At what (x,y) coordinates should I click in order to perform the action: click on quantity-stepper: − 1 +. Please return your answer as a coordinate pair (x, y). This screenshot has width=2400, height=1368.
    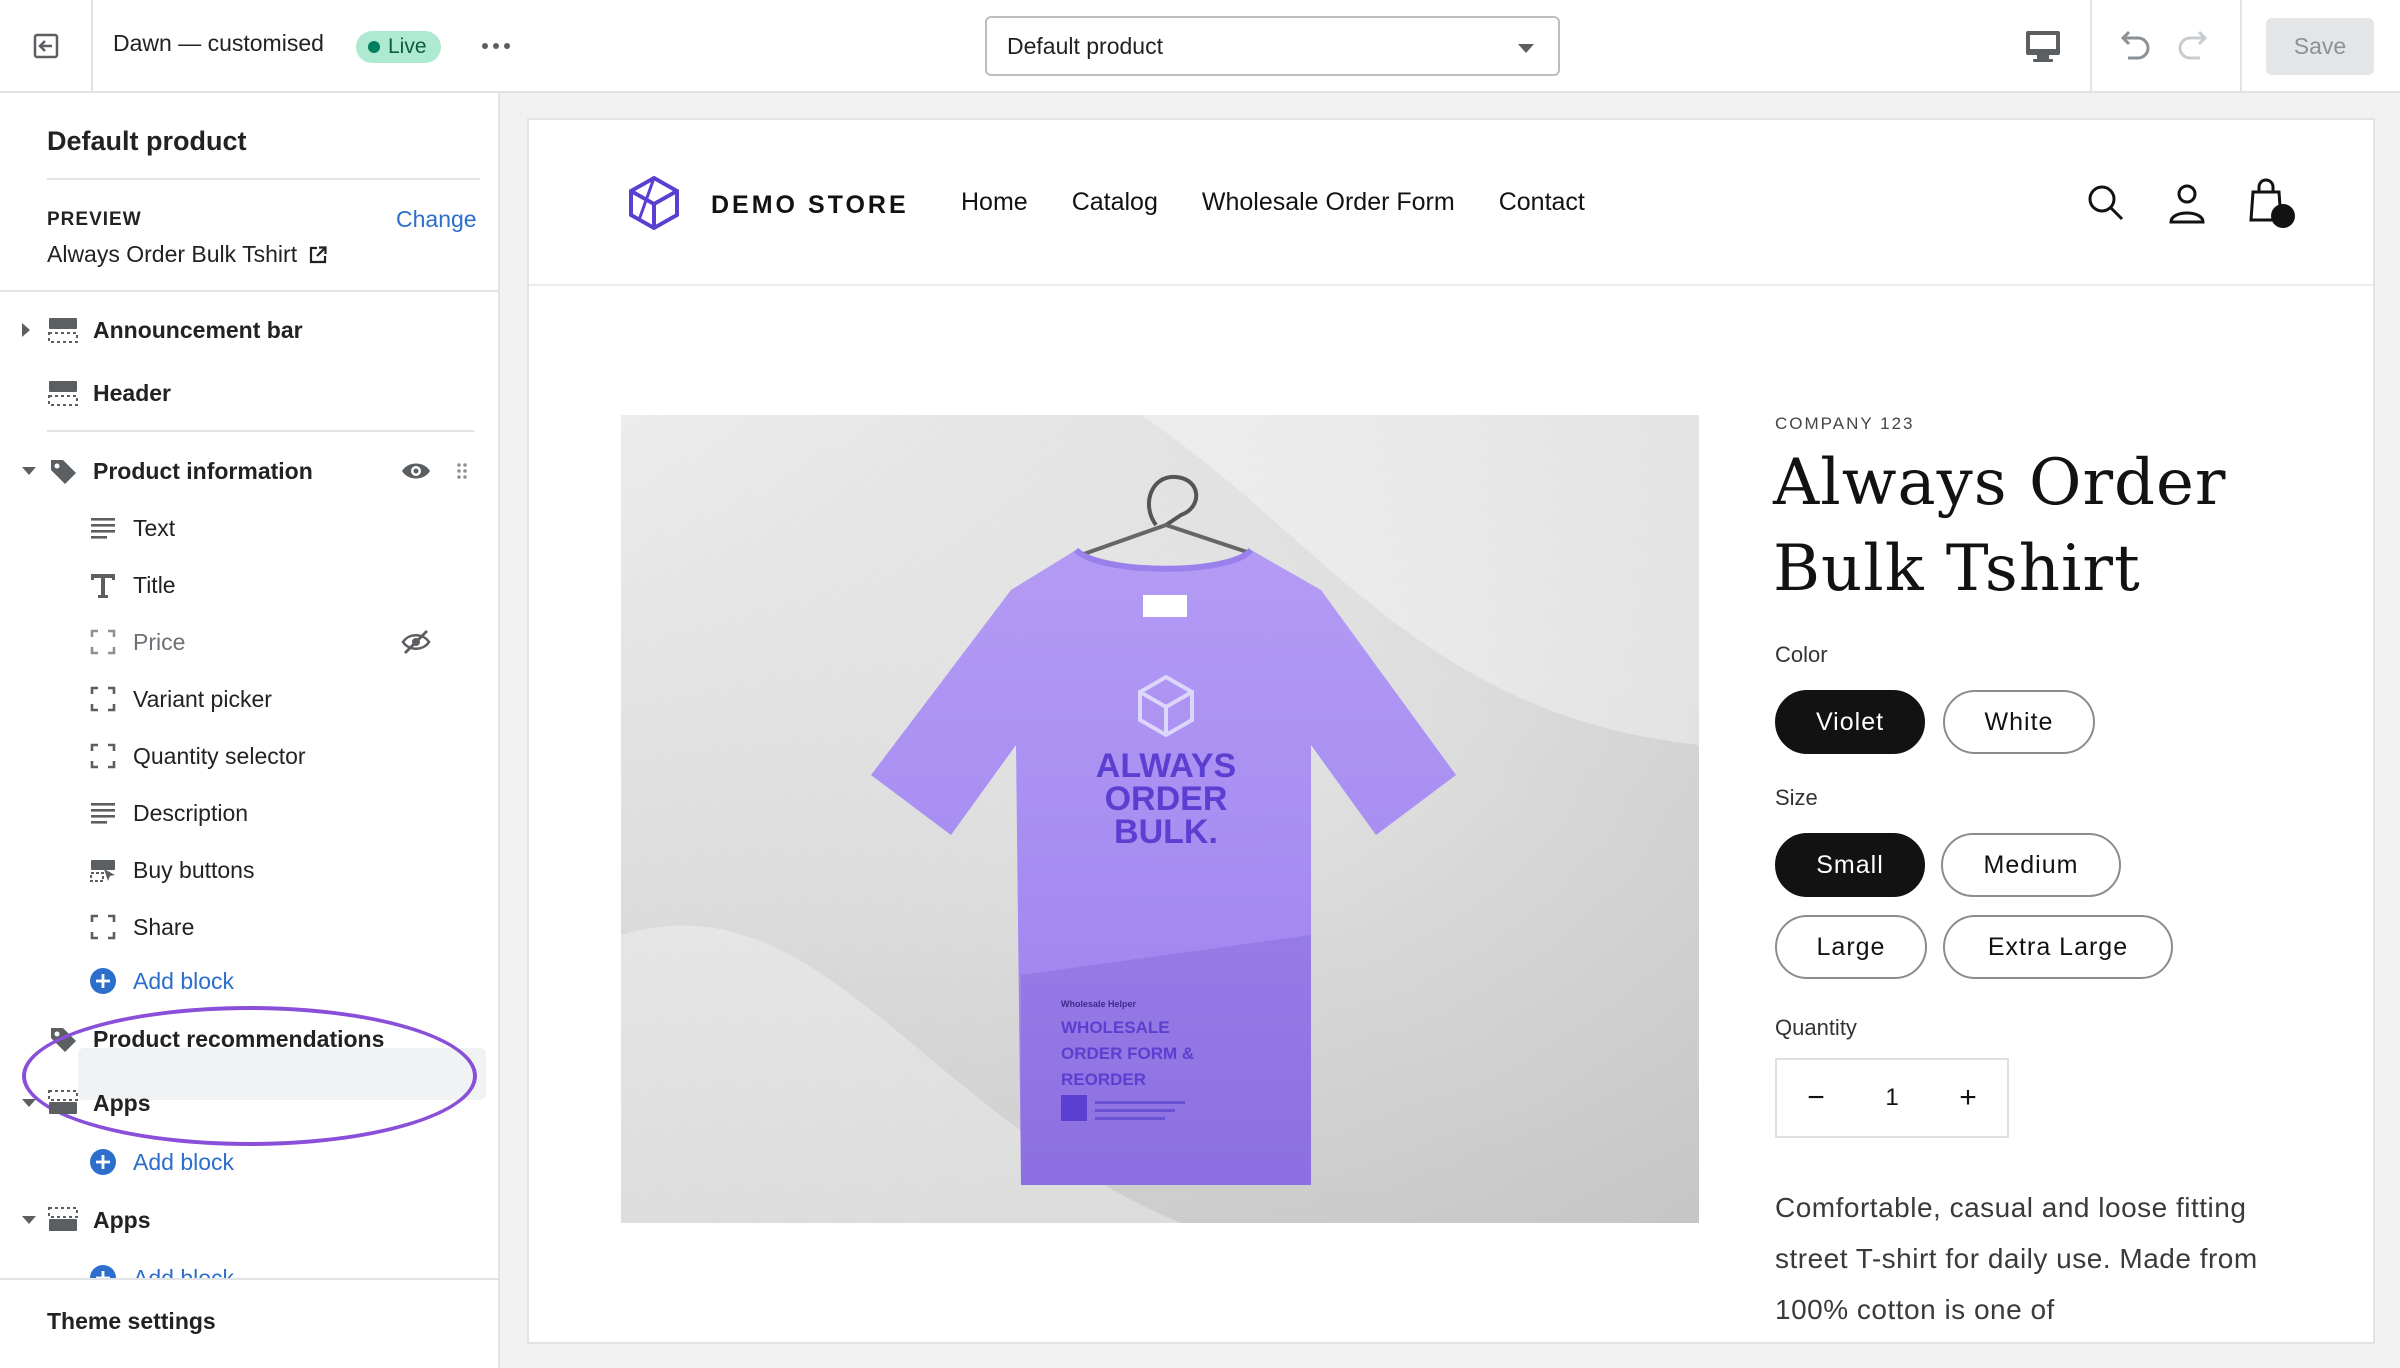
    Looking at the image, I should click on (1892, 1098).